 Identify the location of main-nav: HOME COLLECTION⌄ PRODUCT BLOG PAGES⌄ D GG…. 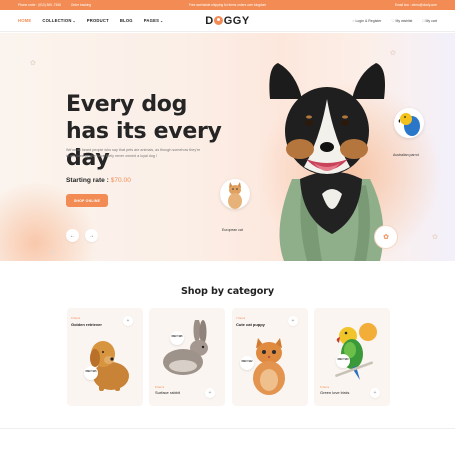
(227, 21).